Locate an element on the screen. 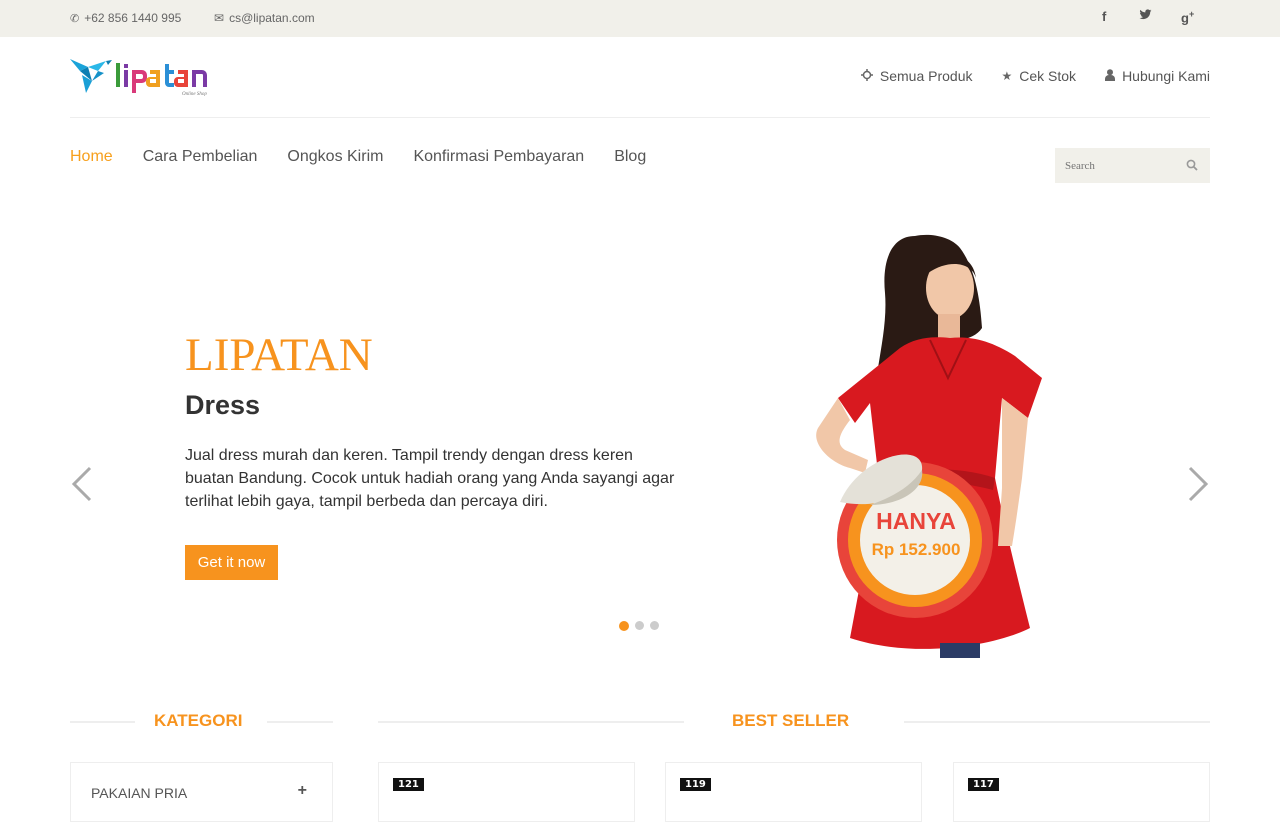 This screenshot has height=822, width=1280. product-badge: 117 is located at coordinates (983, 784).